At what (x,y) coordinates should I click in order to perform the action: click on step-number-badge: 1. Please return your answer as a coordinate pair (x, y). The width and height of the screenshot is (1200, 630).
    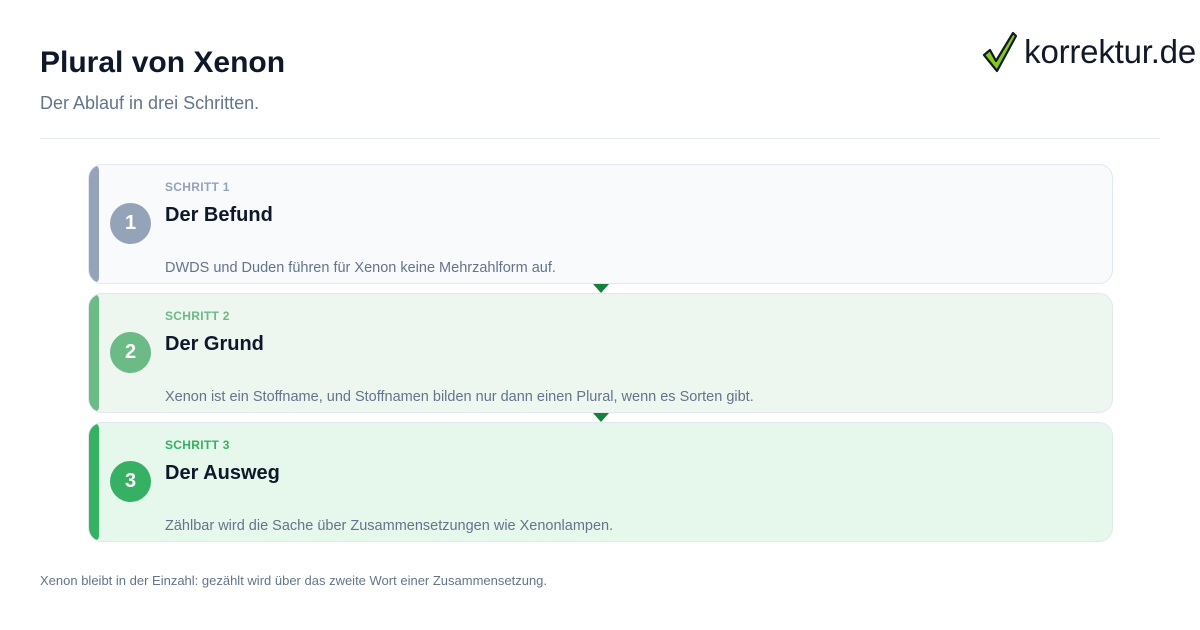
    Looking at the image, I should click on (130, 223).